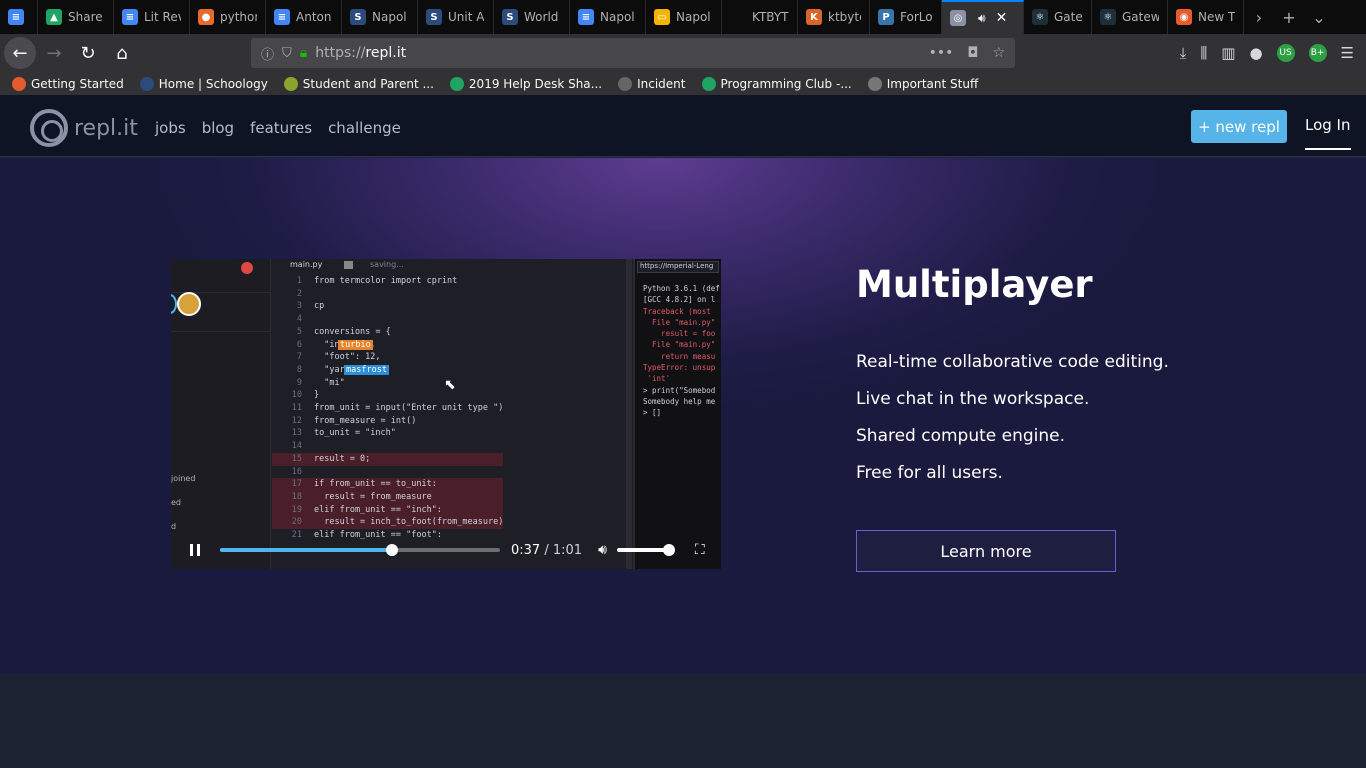  What do you see at coordinates (633, 53) in the screenshot?
I see `url-bar: ⓘ ⛉ 🔒︎ https://repl.it ••• ◘ ☆` at bounding box center [633, 53].